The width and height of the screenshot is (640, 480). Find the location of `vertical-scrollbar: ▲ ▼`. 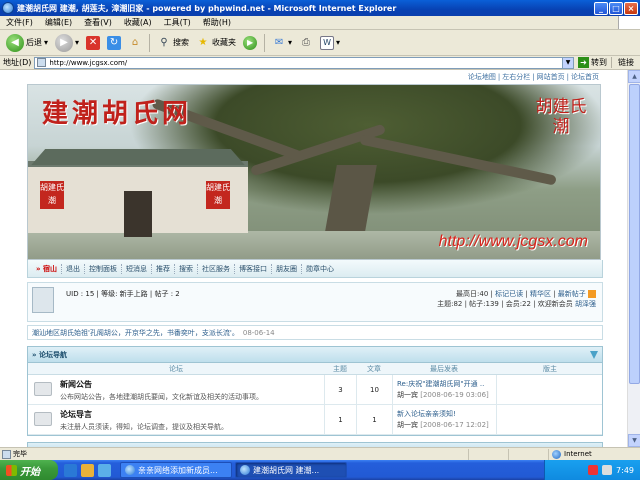

vertical-scrollbar: ▲ ▼ is located at coordinates (633, 258).